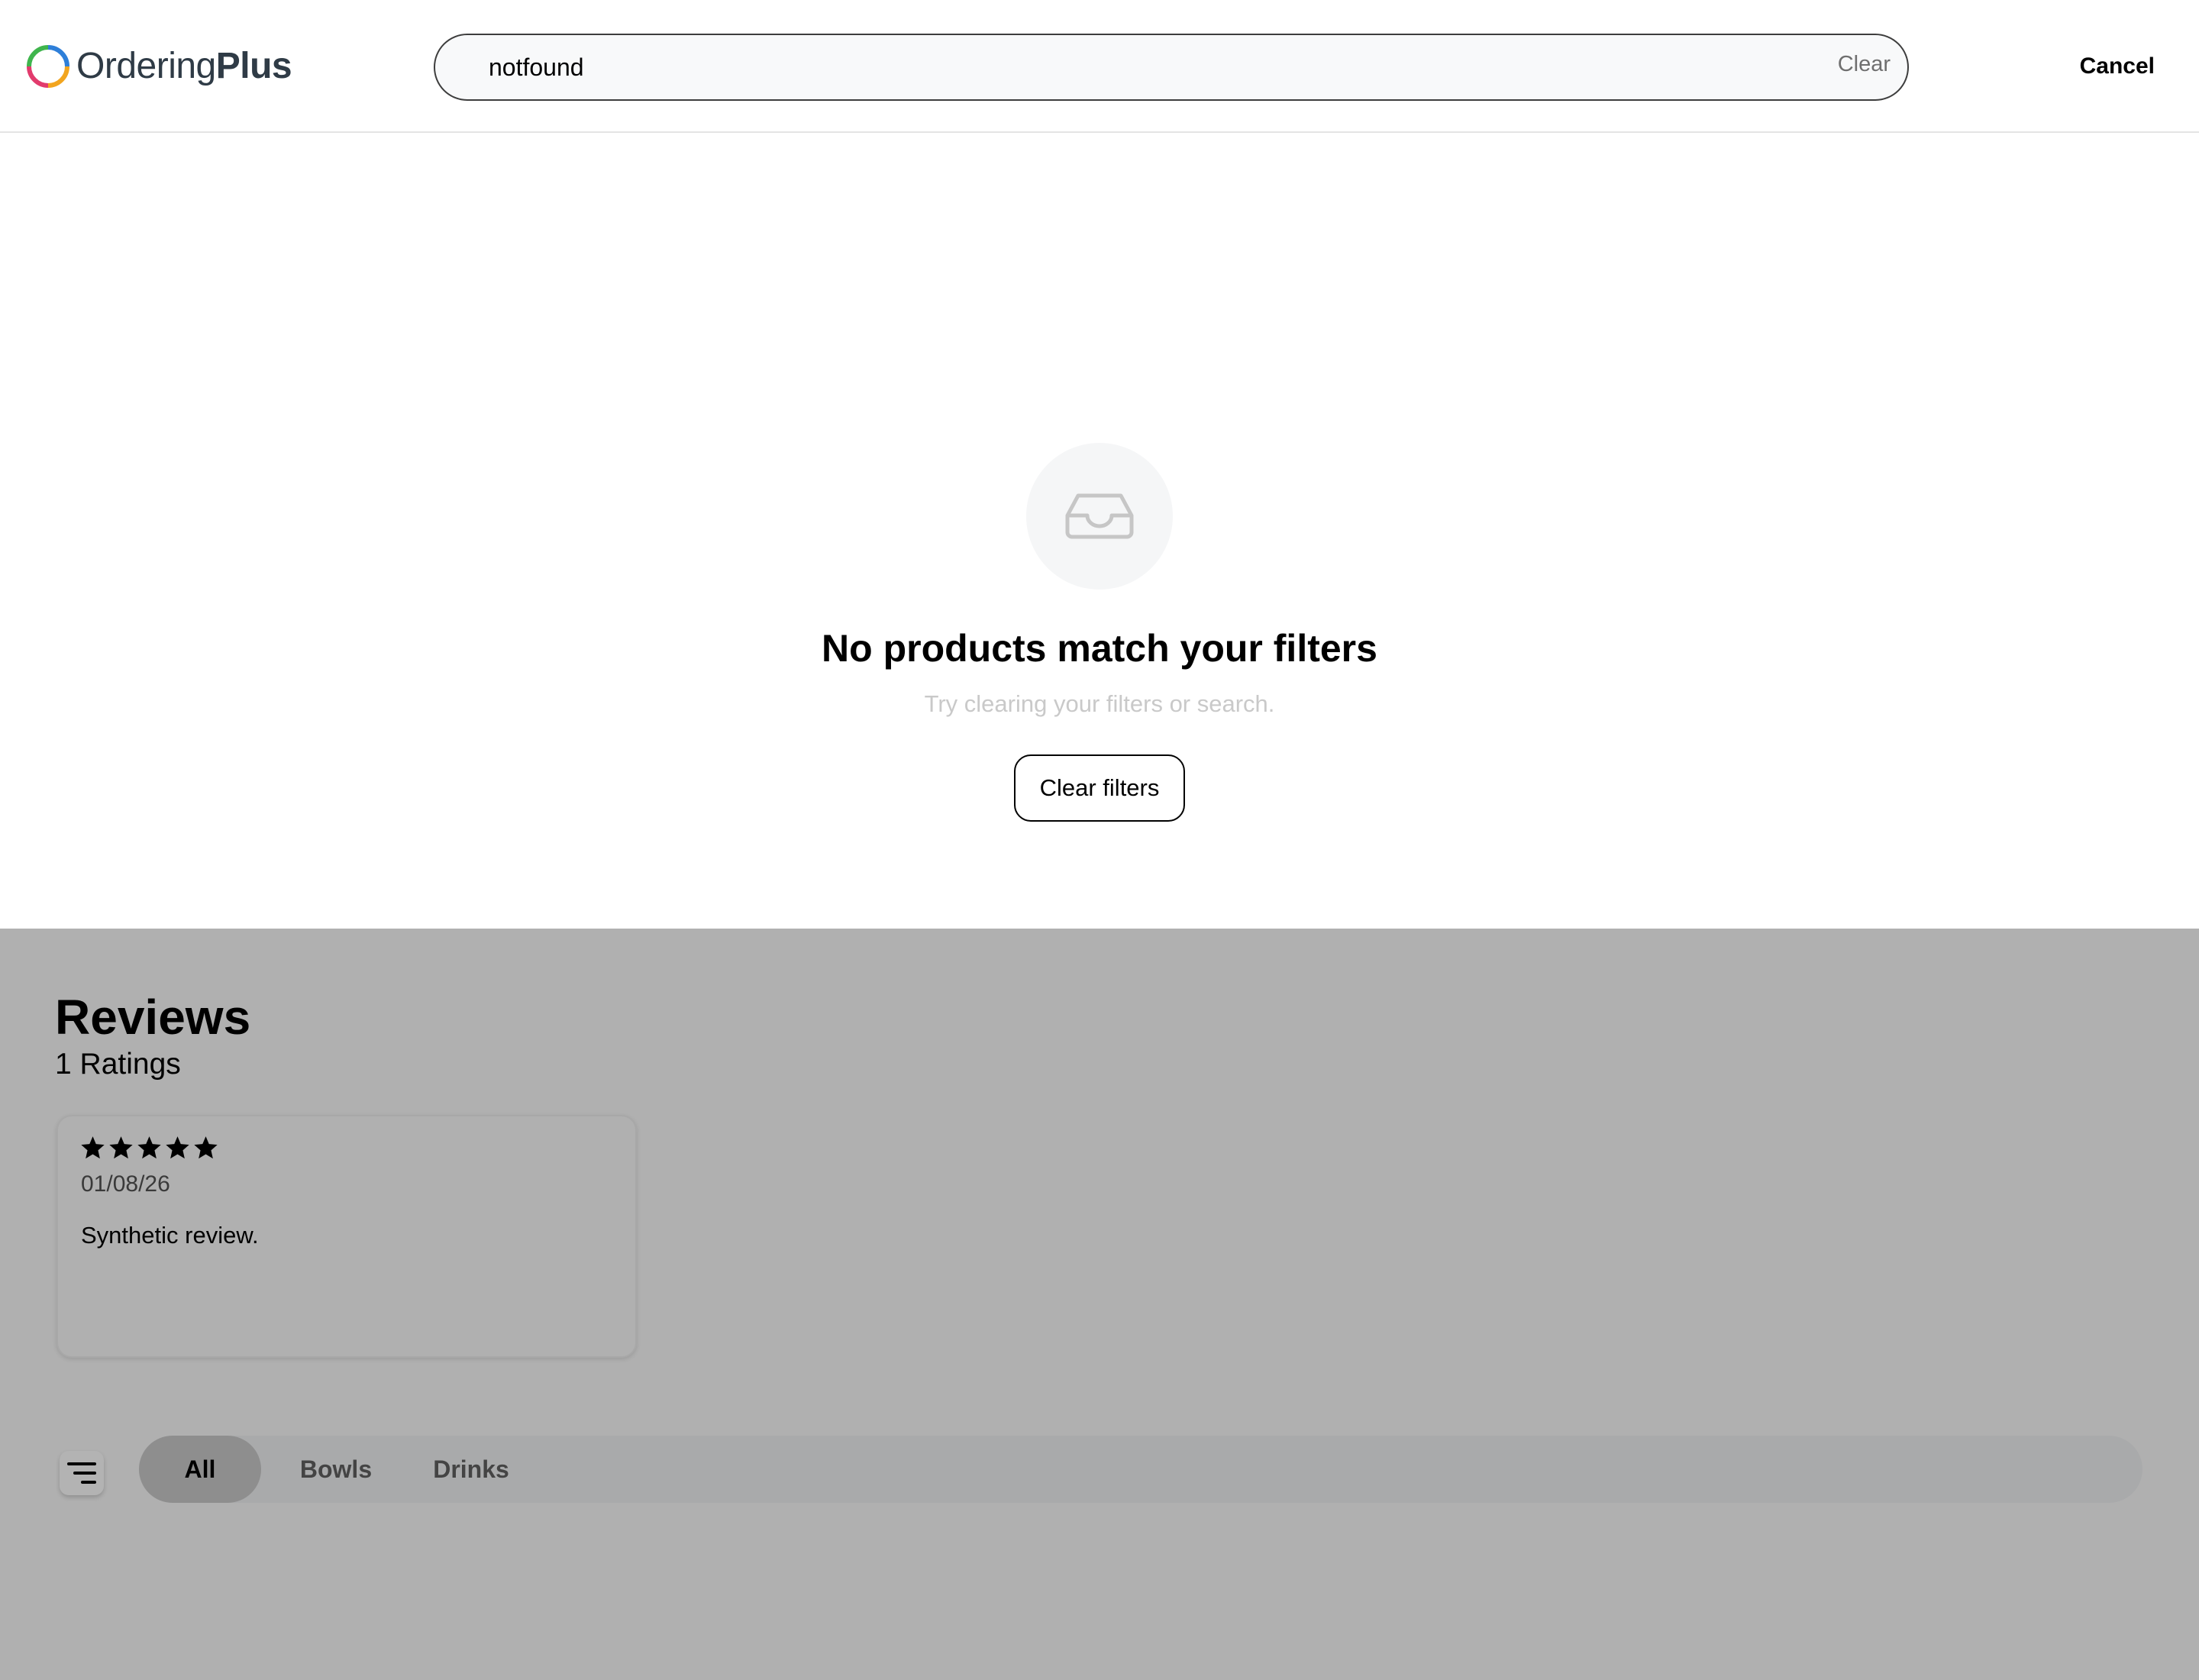 The image size is (2199, 1680). I want to click on category-filter-button, so click(82, 1473).